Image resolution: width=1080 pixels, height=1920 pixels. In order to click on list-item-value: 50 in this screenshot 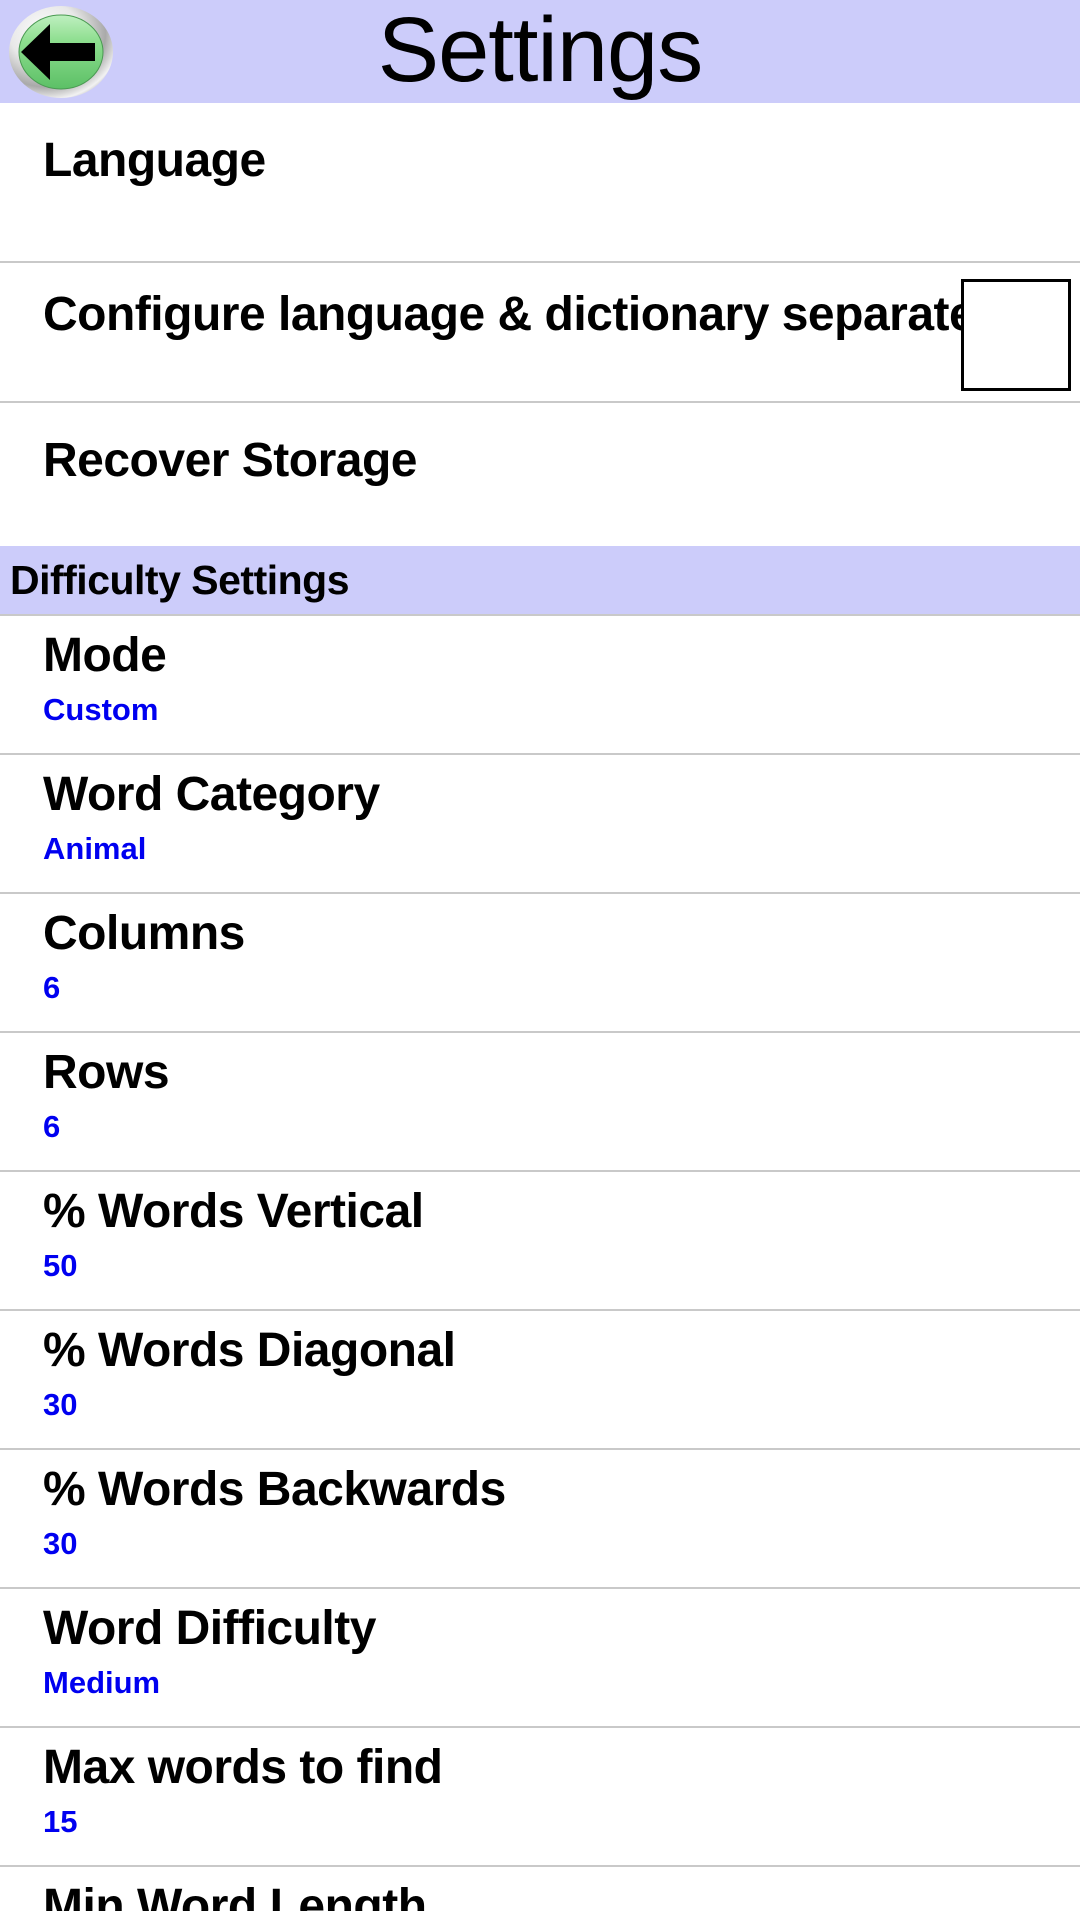, I will do `click(60, 1265)`.